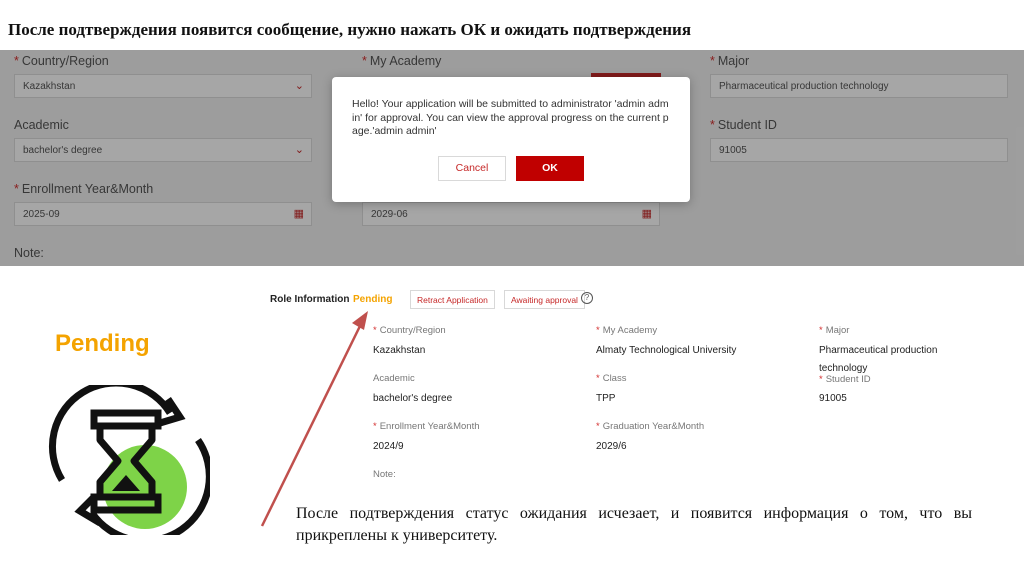 The height and width of the screenshot is (574, 1024). I want to click on status-badge: Pending, so click(373, 299).